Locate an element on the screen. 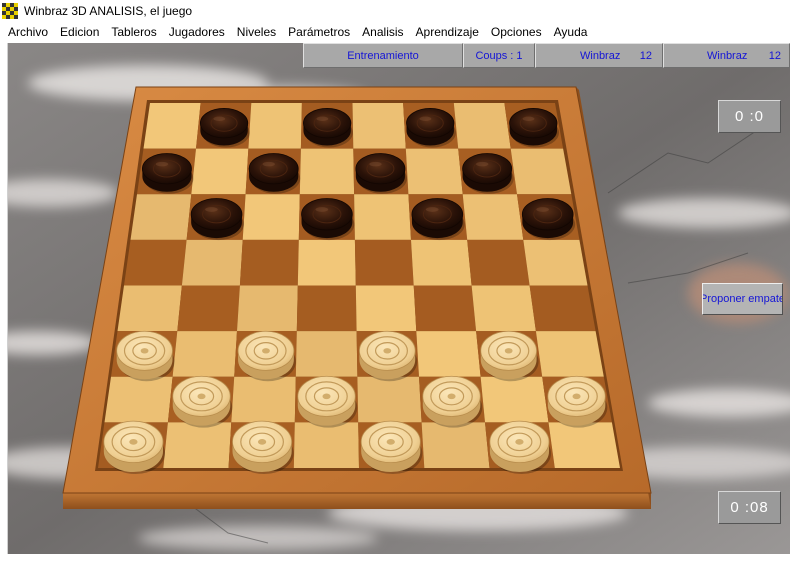  mode-panel: Entrenamiento is located at coordinates (383, 55).